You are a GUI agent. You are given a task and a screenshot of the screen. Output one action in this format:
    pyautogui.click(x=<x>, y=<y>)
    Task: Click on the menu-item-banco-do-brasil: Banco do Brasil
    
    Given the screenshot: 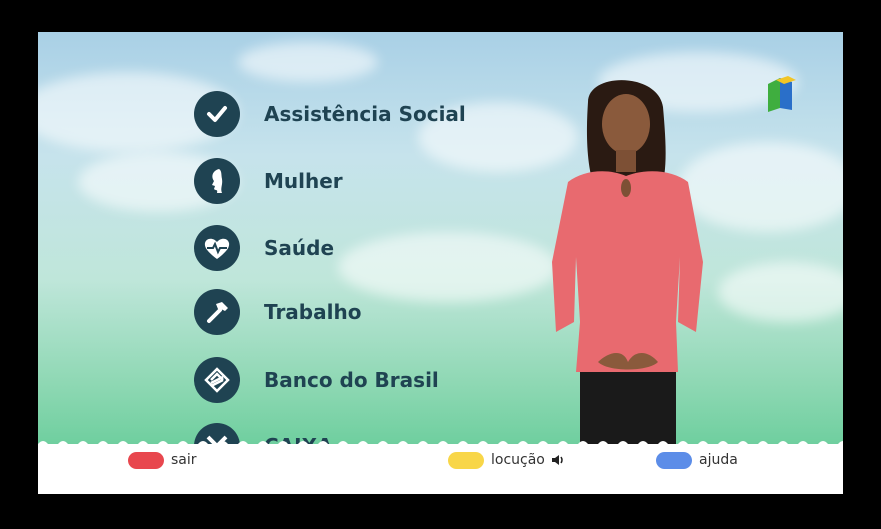 What is the action you would take?
    pyautogui.click(x=359, y=380)
    